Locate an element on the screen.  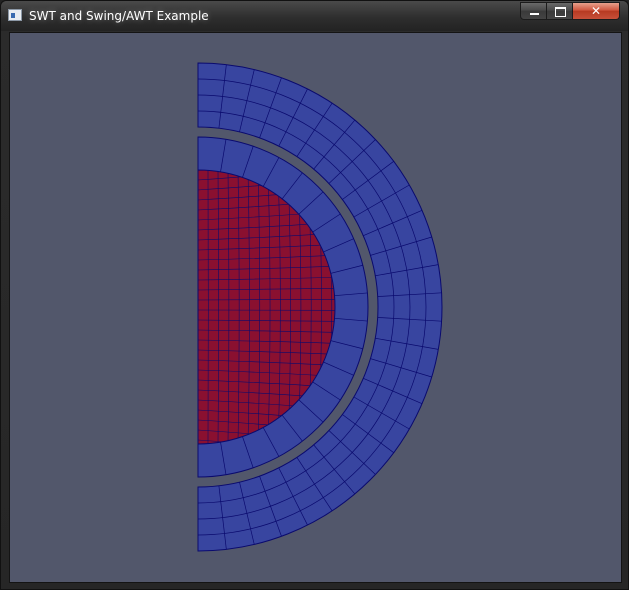
close-icon: ✕ is located at coordinates (596, 11).